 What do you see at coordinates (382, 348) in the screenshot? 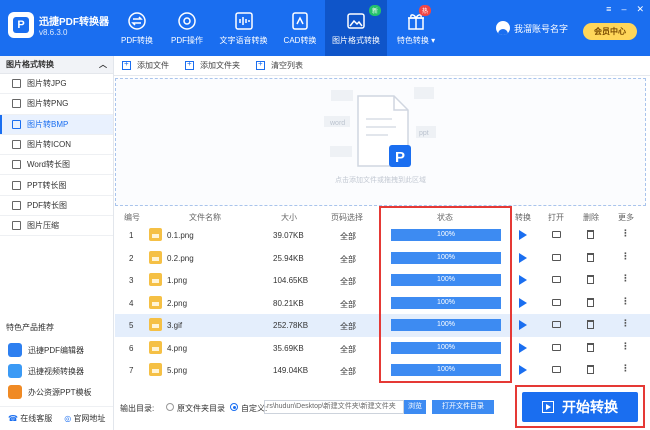
I see `table-row: 6 4.png 35.69KB 全部 100% ⋮` at bounding box center [382, 348].